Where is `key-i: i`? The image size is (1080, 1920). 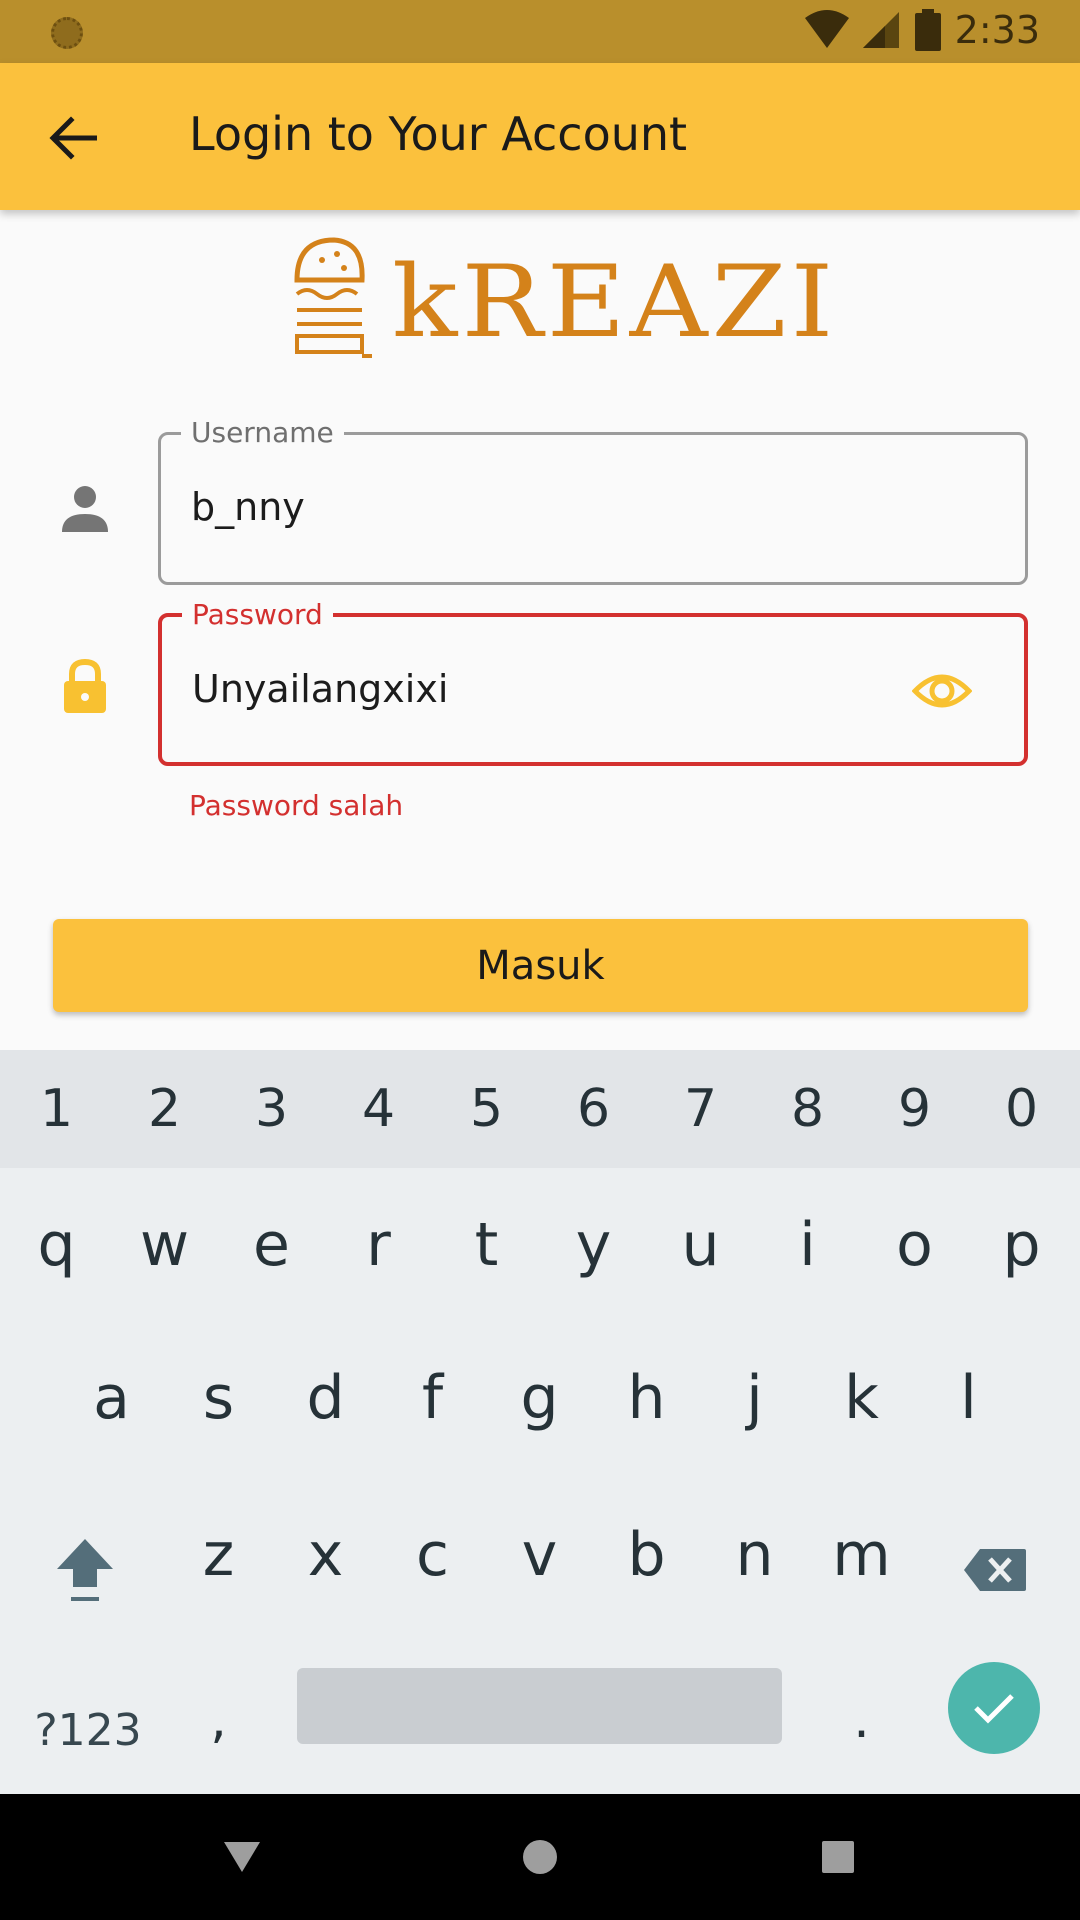
key-i: i is located at coordinates (807, 1245).